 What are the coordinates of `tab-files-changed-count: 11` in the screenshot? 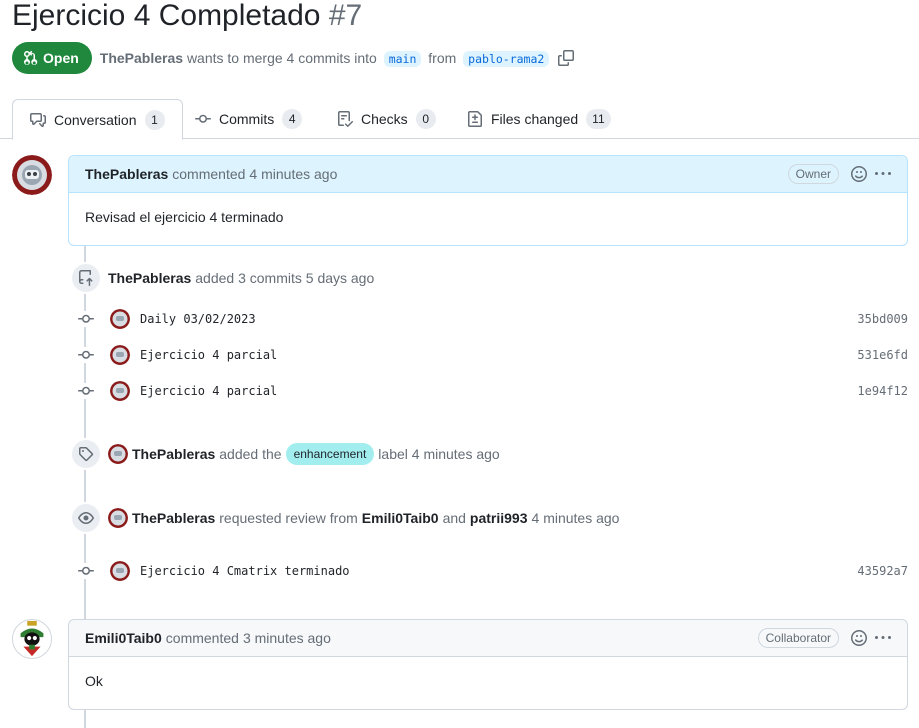 It's located at (598, 119).